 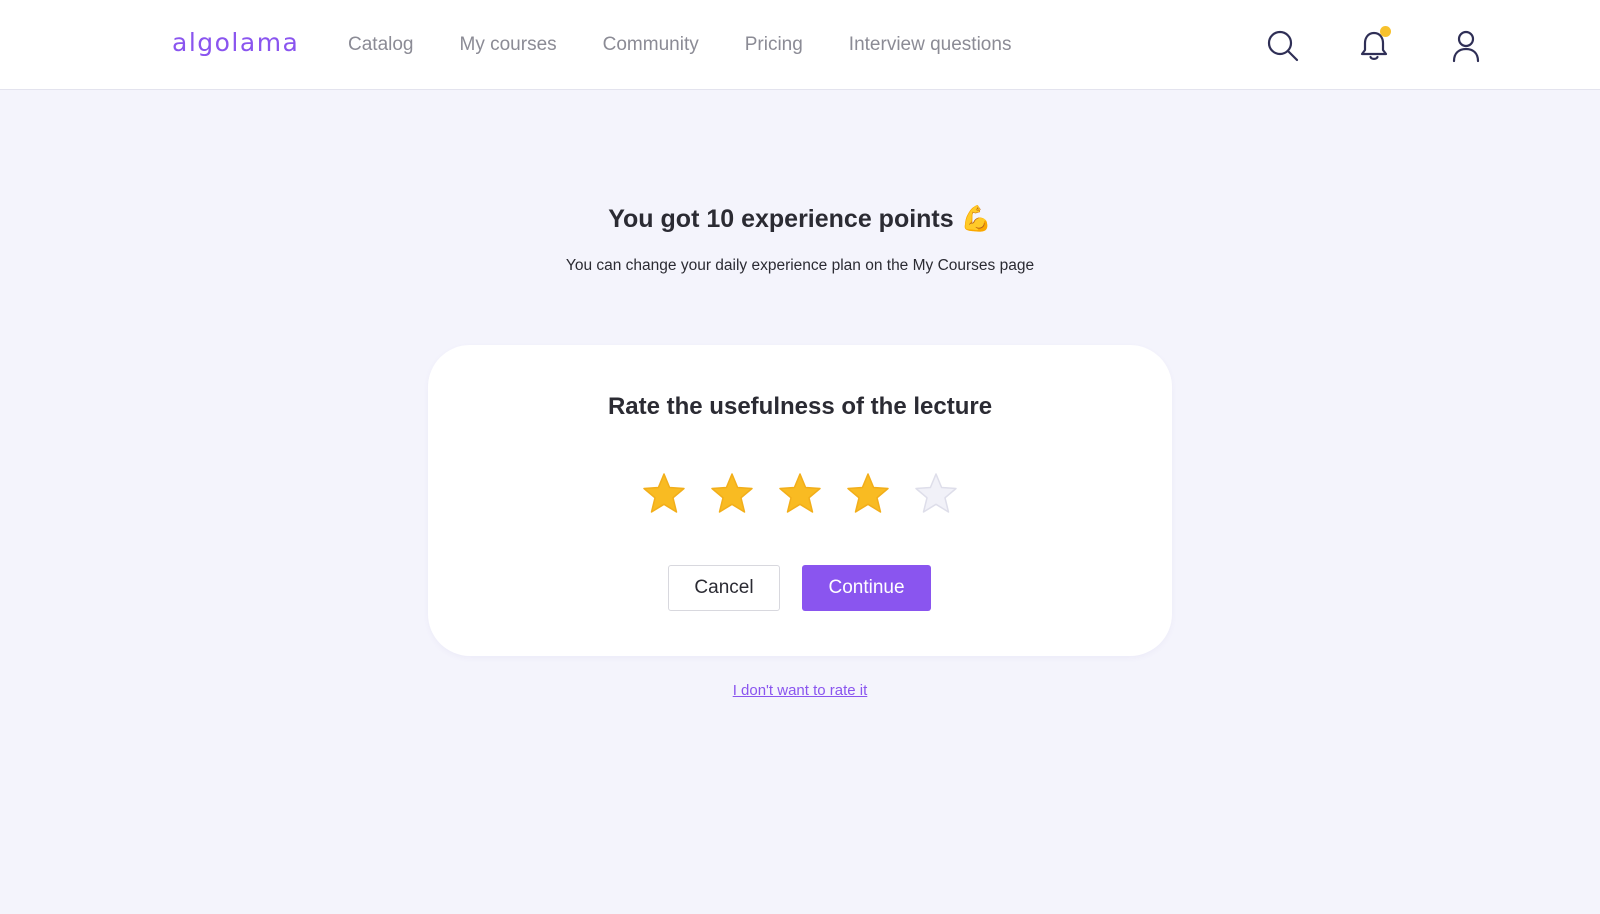 What do you see at coordinates (235, 42) in the screenshot?
I see `logo: algolama` at bounding box center [235, 42].